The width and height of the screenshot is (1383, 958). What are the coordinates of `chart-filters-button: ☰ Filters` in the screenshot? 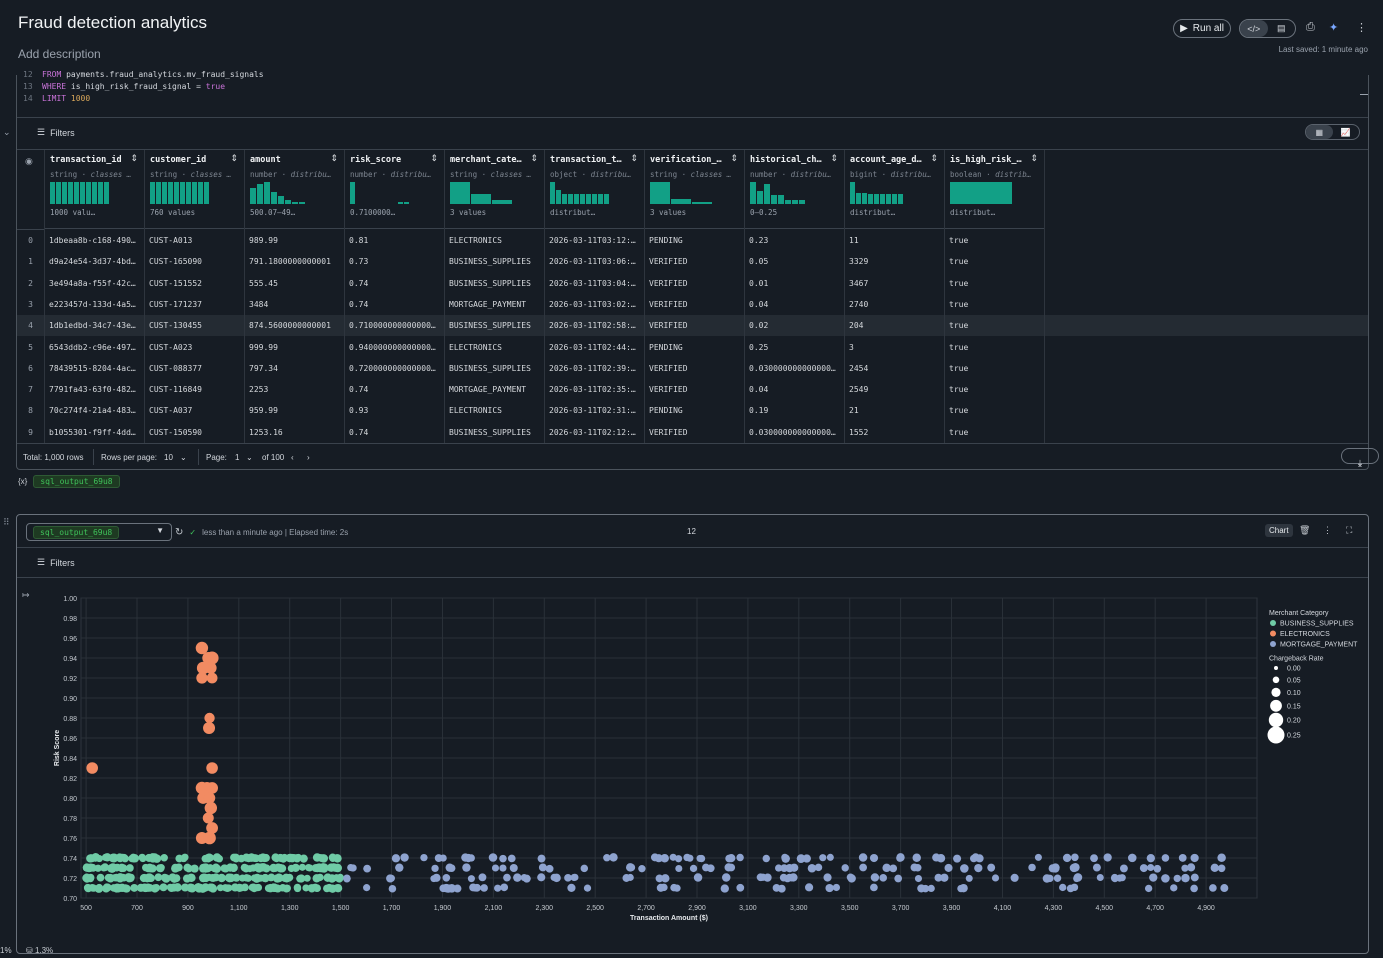 It's located at (56, 562).